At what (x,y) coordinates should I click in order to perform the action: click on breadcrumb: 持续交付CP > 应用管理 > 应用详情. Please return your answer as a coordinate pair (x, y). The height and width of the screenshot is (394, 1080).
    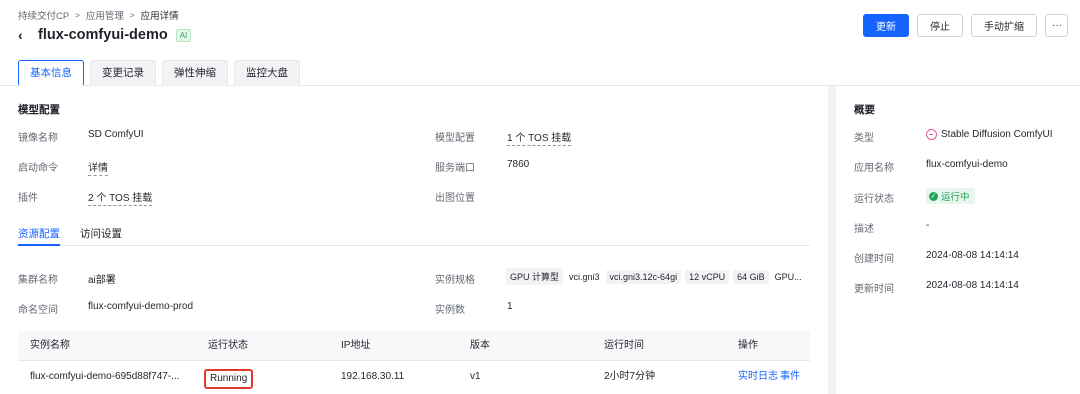
    Looking at the image, I should click on (98, 15).